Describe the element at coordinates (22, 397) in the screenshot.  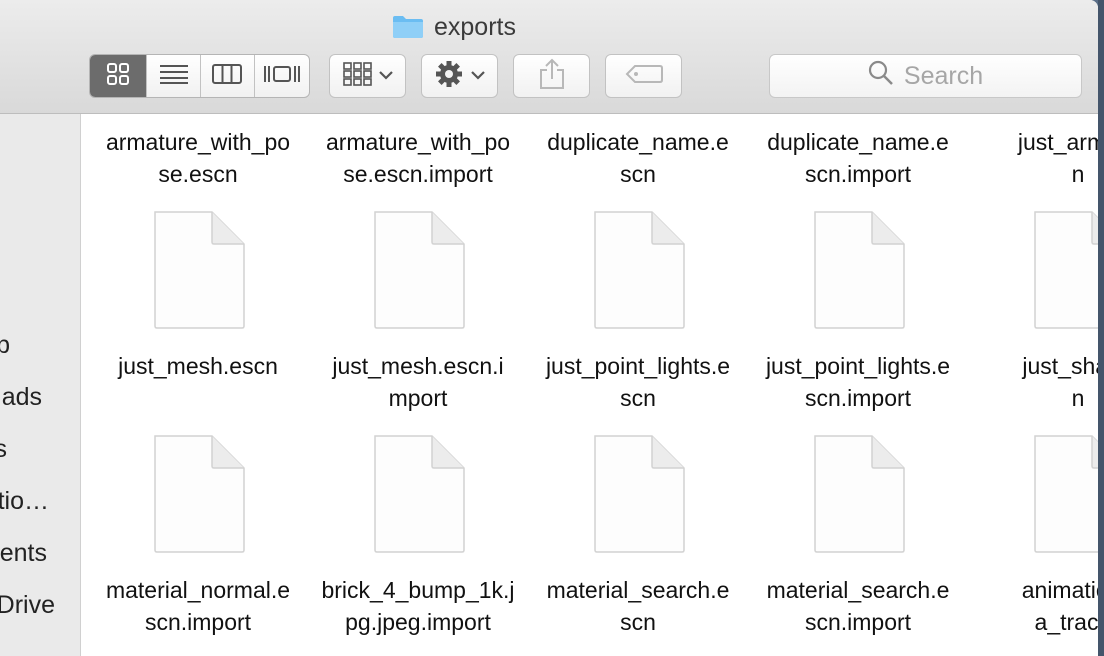
I see `sidebar-item: ads` at that location.